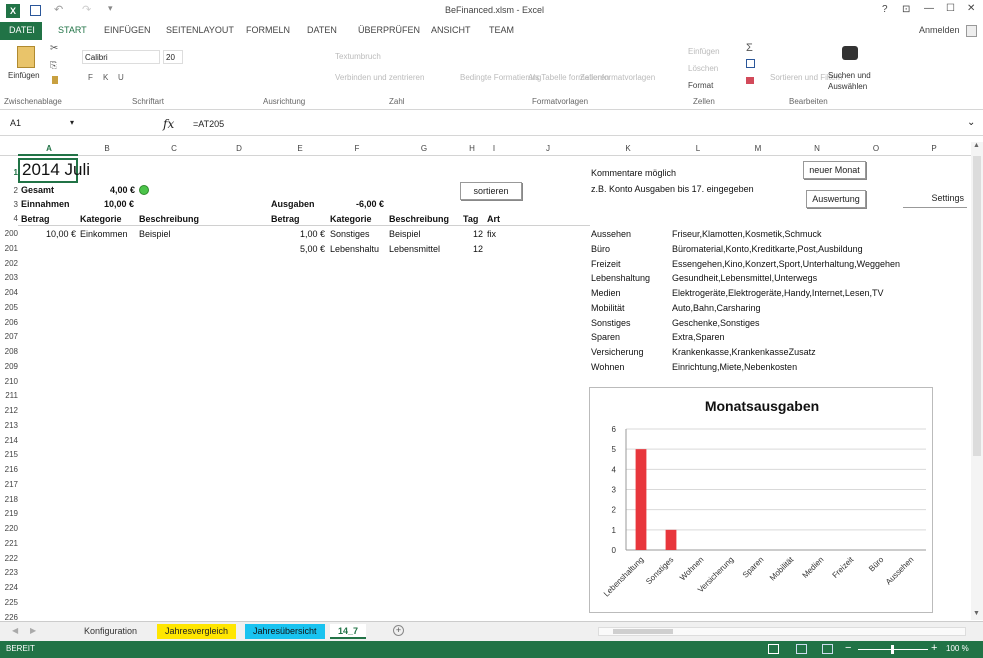  Describe the element at coordinates (424, 148) in the screenshot. I see `col-g: G` at that location.